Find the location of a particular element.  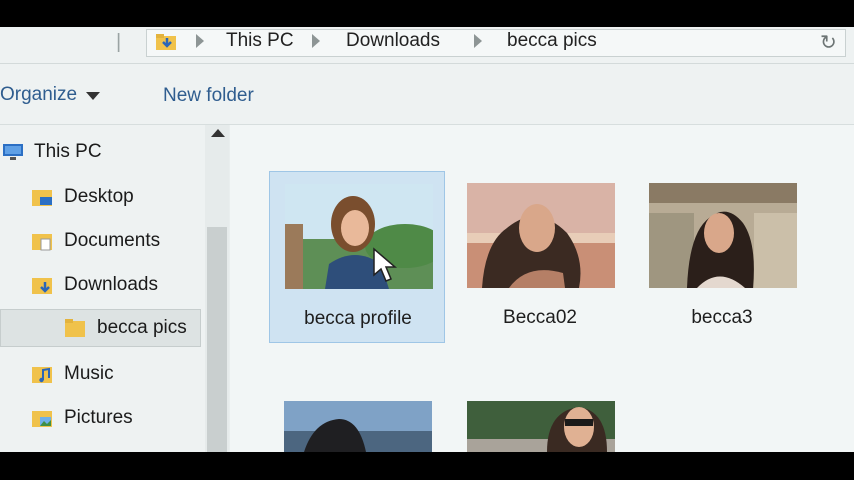

nav-item-desktop: Desktop is located at coordinates (83, 197).